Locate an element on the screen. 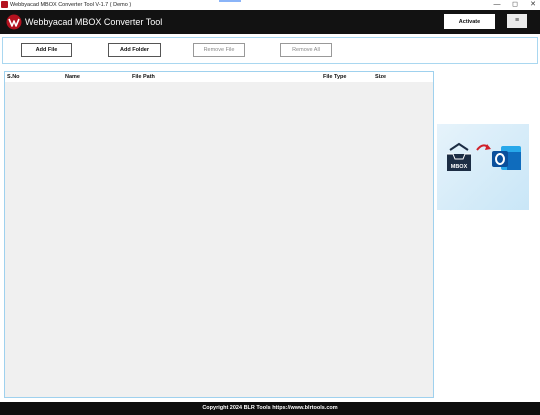 Image resolution: width=540 pixels, height=415 pixels. app-icon is located at coordinates (4, 4).